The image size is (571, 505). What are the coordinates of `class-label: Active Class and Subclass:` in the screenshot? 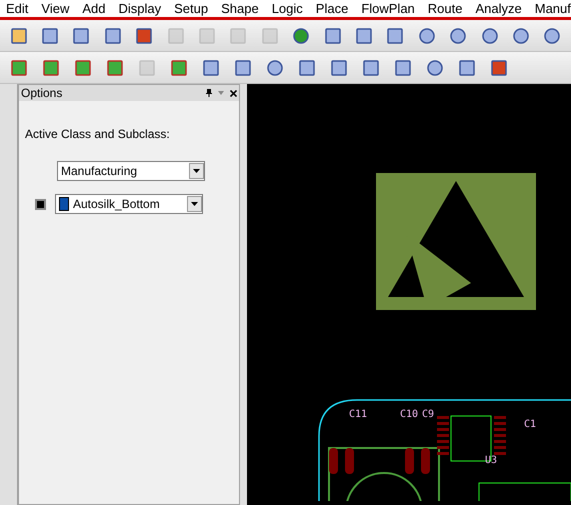 It's located at (98, 134).